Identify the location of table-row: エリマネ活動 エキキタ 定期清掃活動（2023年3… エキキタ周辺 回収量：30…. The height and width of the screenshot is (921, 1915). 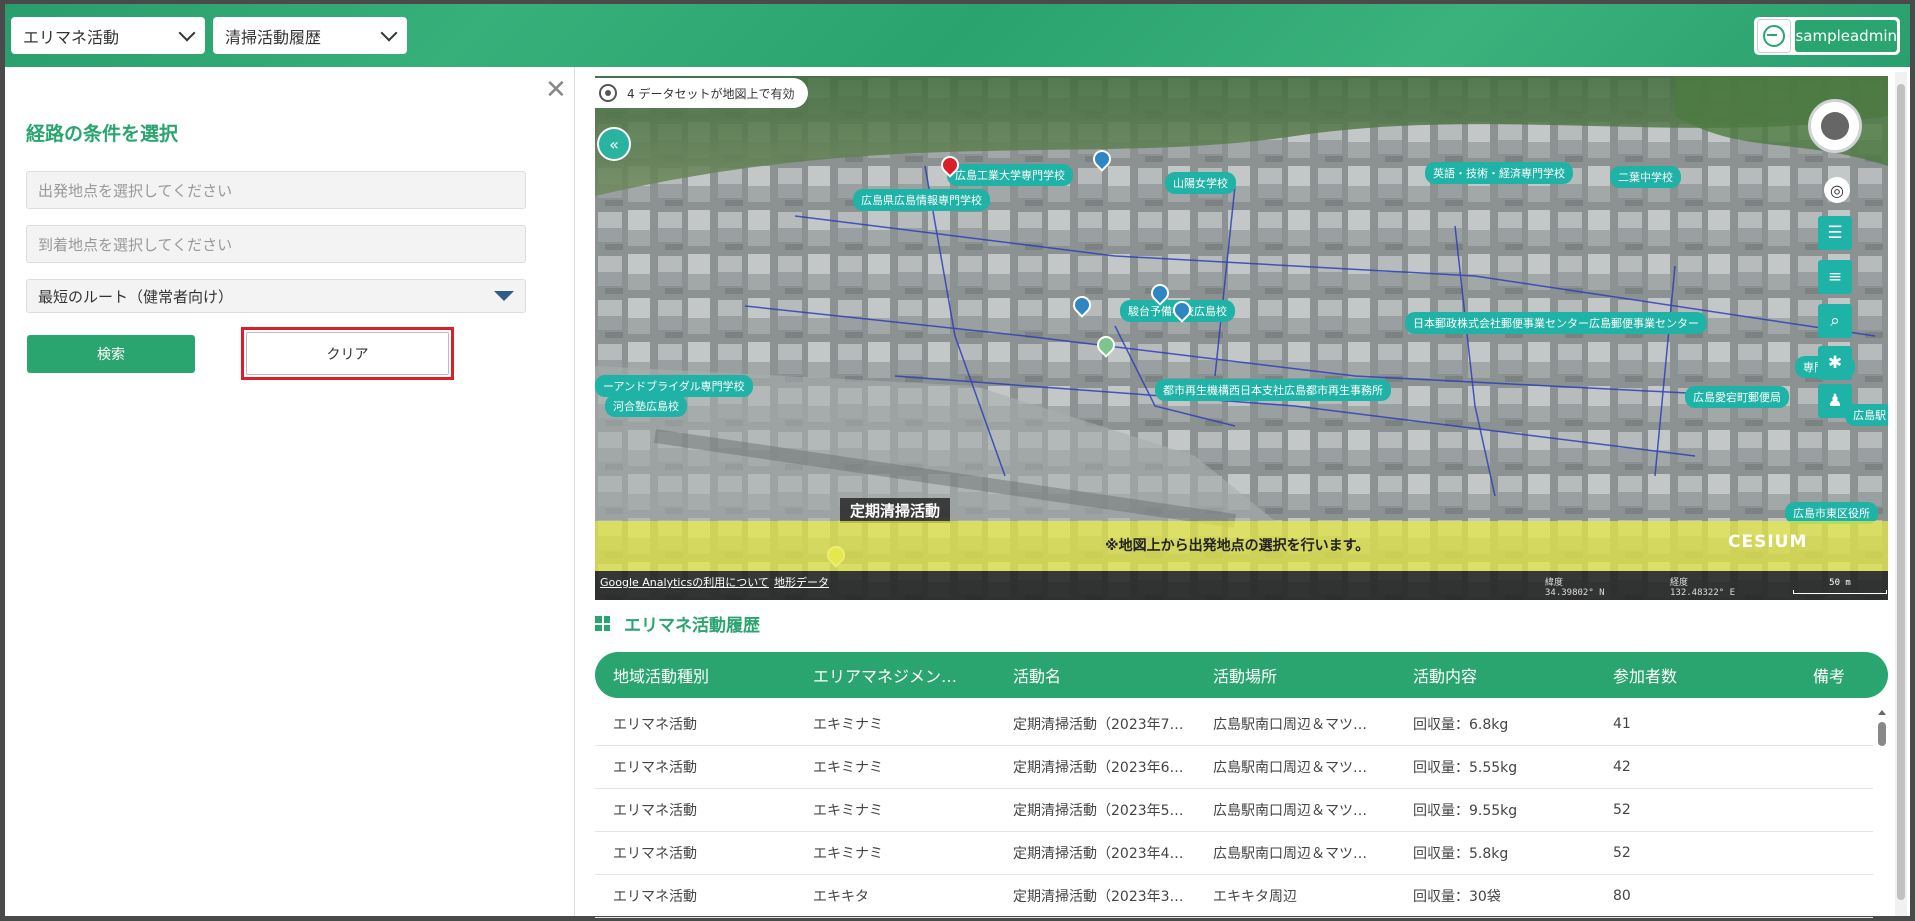
(1234, 896).